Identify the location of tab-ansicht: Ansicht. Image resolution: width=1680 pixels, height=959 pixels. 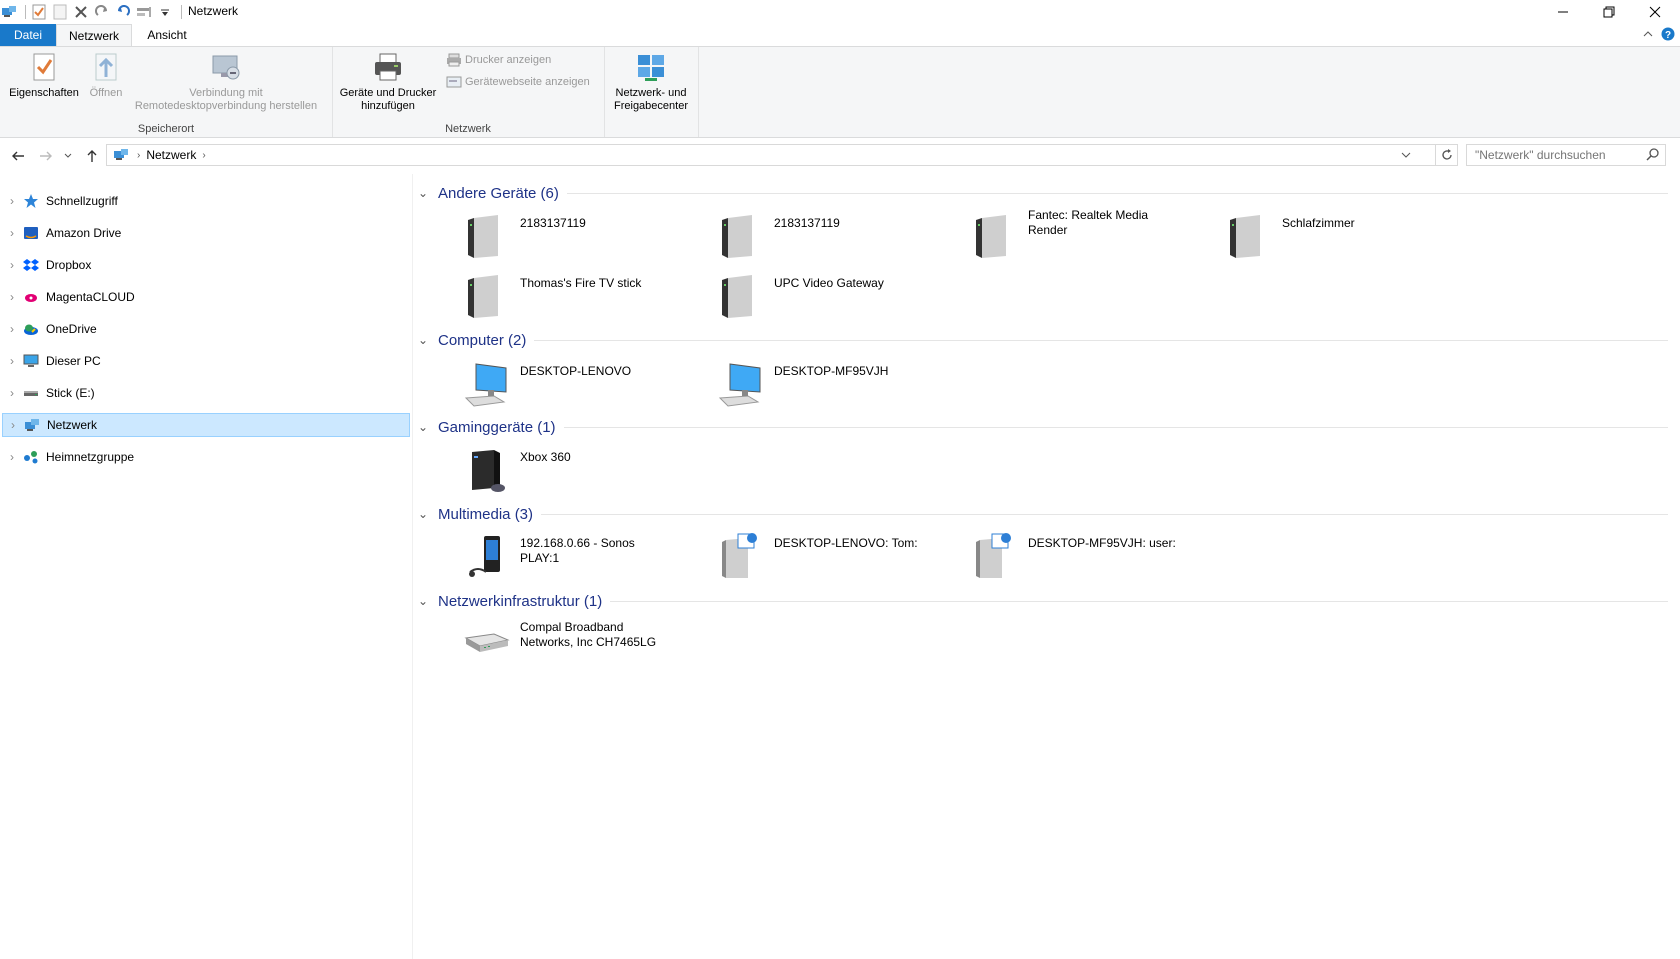
(167, 35).